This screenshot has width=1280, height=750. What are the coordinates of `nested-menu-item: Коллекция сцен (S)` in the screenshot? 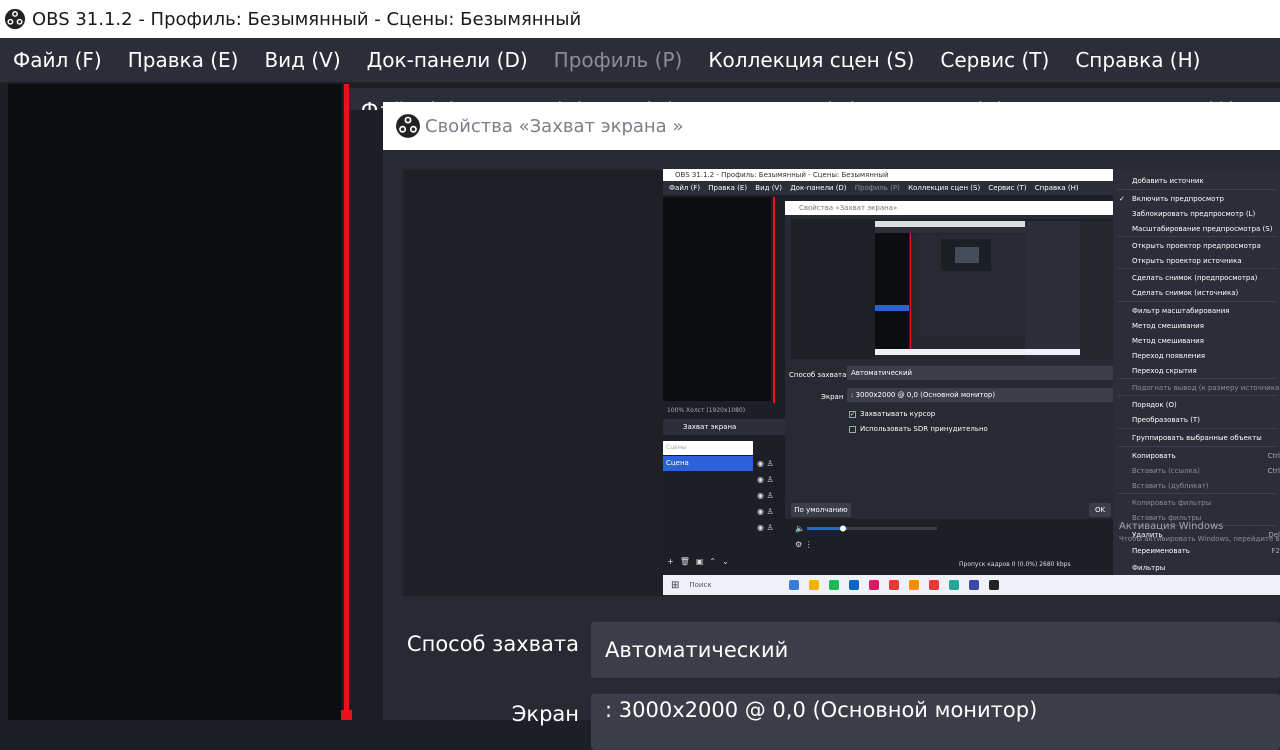 It's located at (944, 188).